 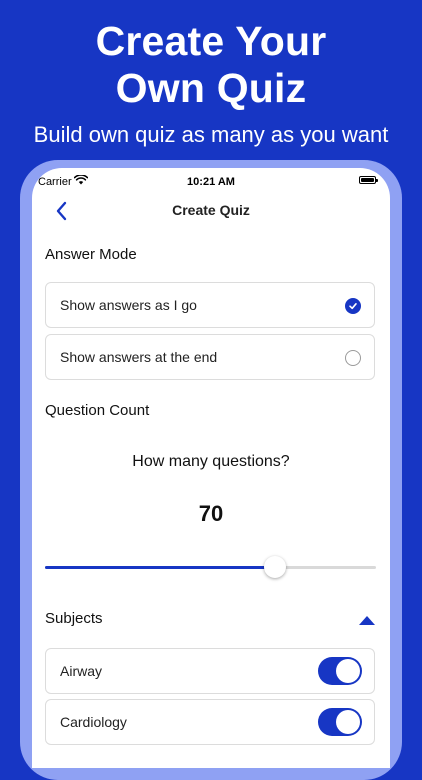 I want to click on promo-headline: Create Your Own Quiz, so click(x=211, y=64).